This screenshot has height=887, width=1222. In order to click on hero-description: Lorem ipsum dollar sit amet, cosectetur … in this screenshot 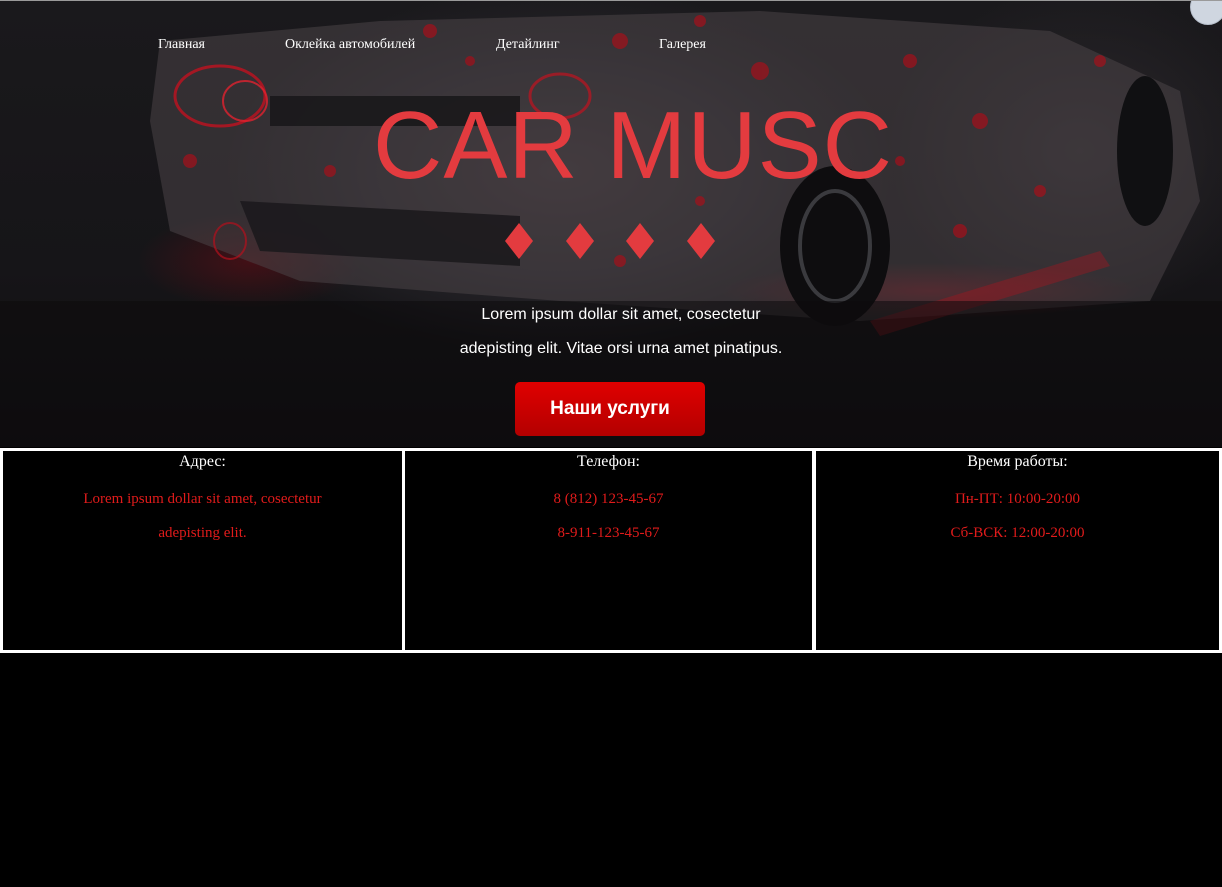, I will do `click(611, 332)`.